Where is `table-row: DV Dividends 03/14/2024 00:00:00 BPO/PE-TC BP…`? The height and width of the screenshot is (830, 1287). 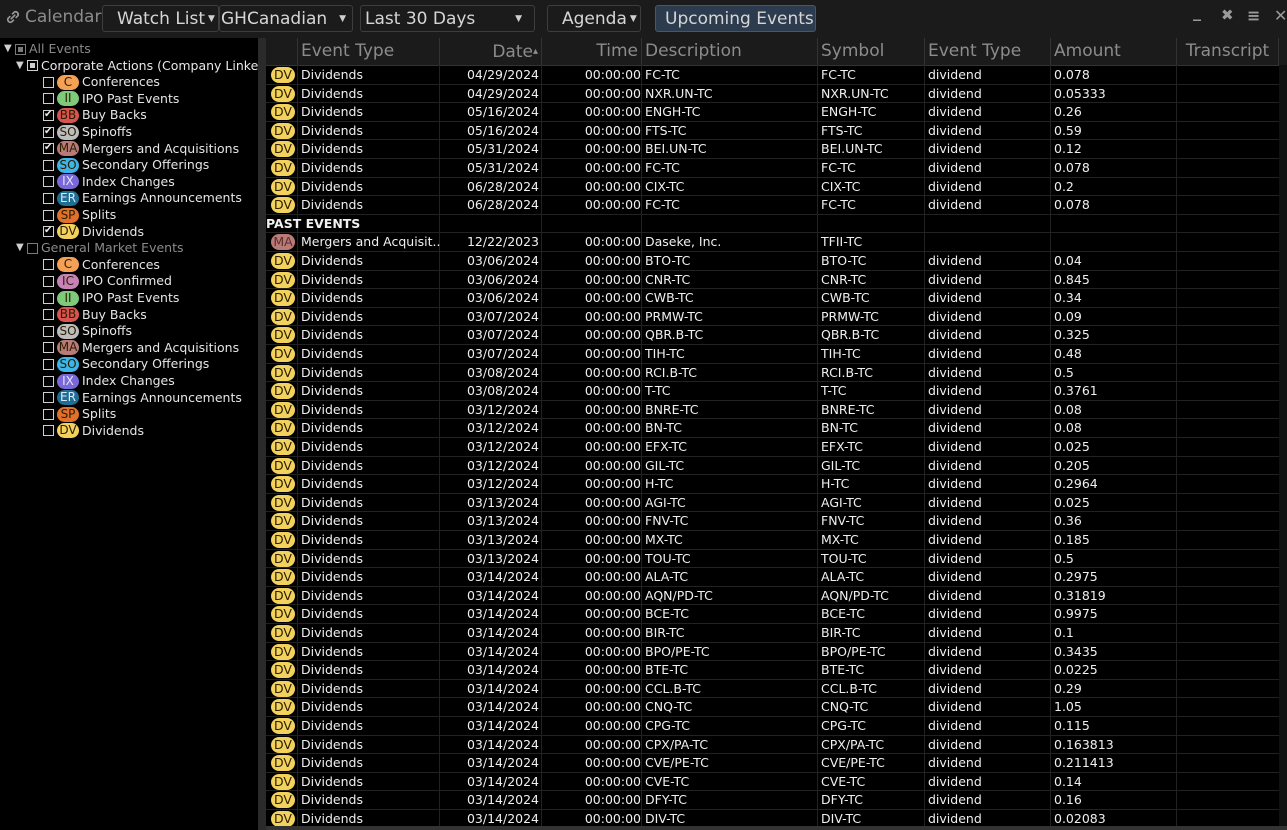
table-row: DV Dividends 03/14/2024 00:00:00 BPO/PE-TC BP… is located at coordinates (772, 652).